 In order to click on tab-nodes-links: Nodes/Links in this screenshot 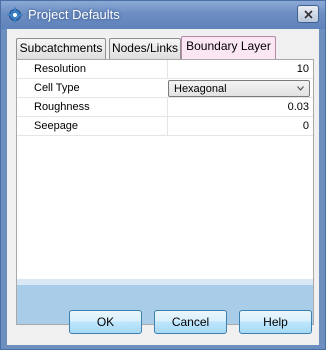, I will do `click(145, 48)`.